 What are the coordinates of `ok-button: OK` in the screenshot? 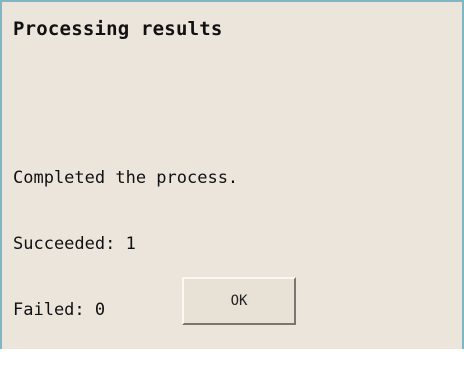 It's located at (239, 301).